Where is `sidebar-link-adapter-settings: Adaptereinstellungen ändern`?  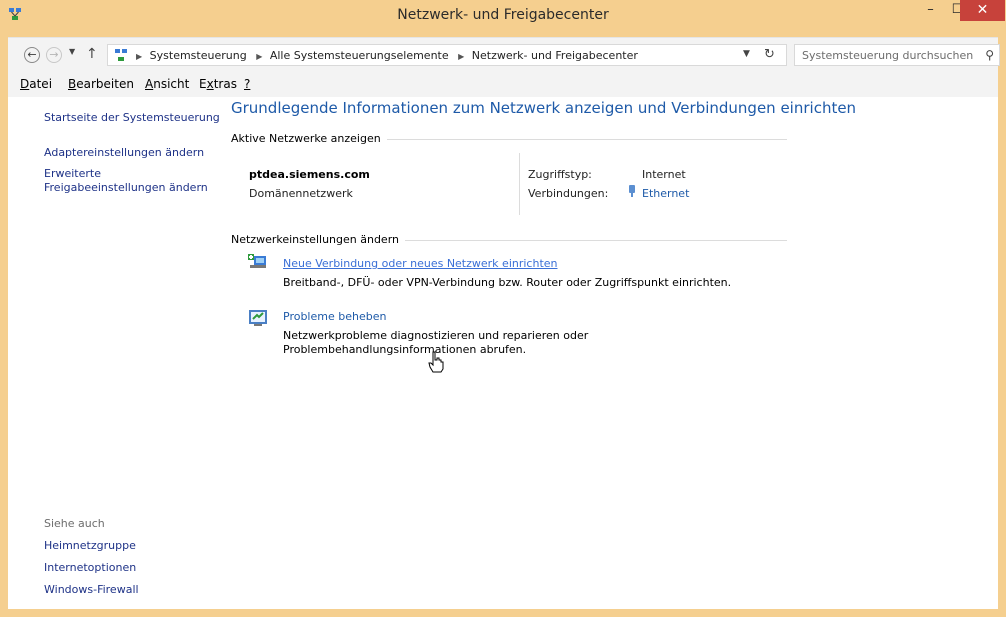 sidebar-link-adapter-settings: Adaptereinstellungen ändern is located at coordinates (124, 153).